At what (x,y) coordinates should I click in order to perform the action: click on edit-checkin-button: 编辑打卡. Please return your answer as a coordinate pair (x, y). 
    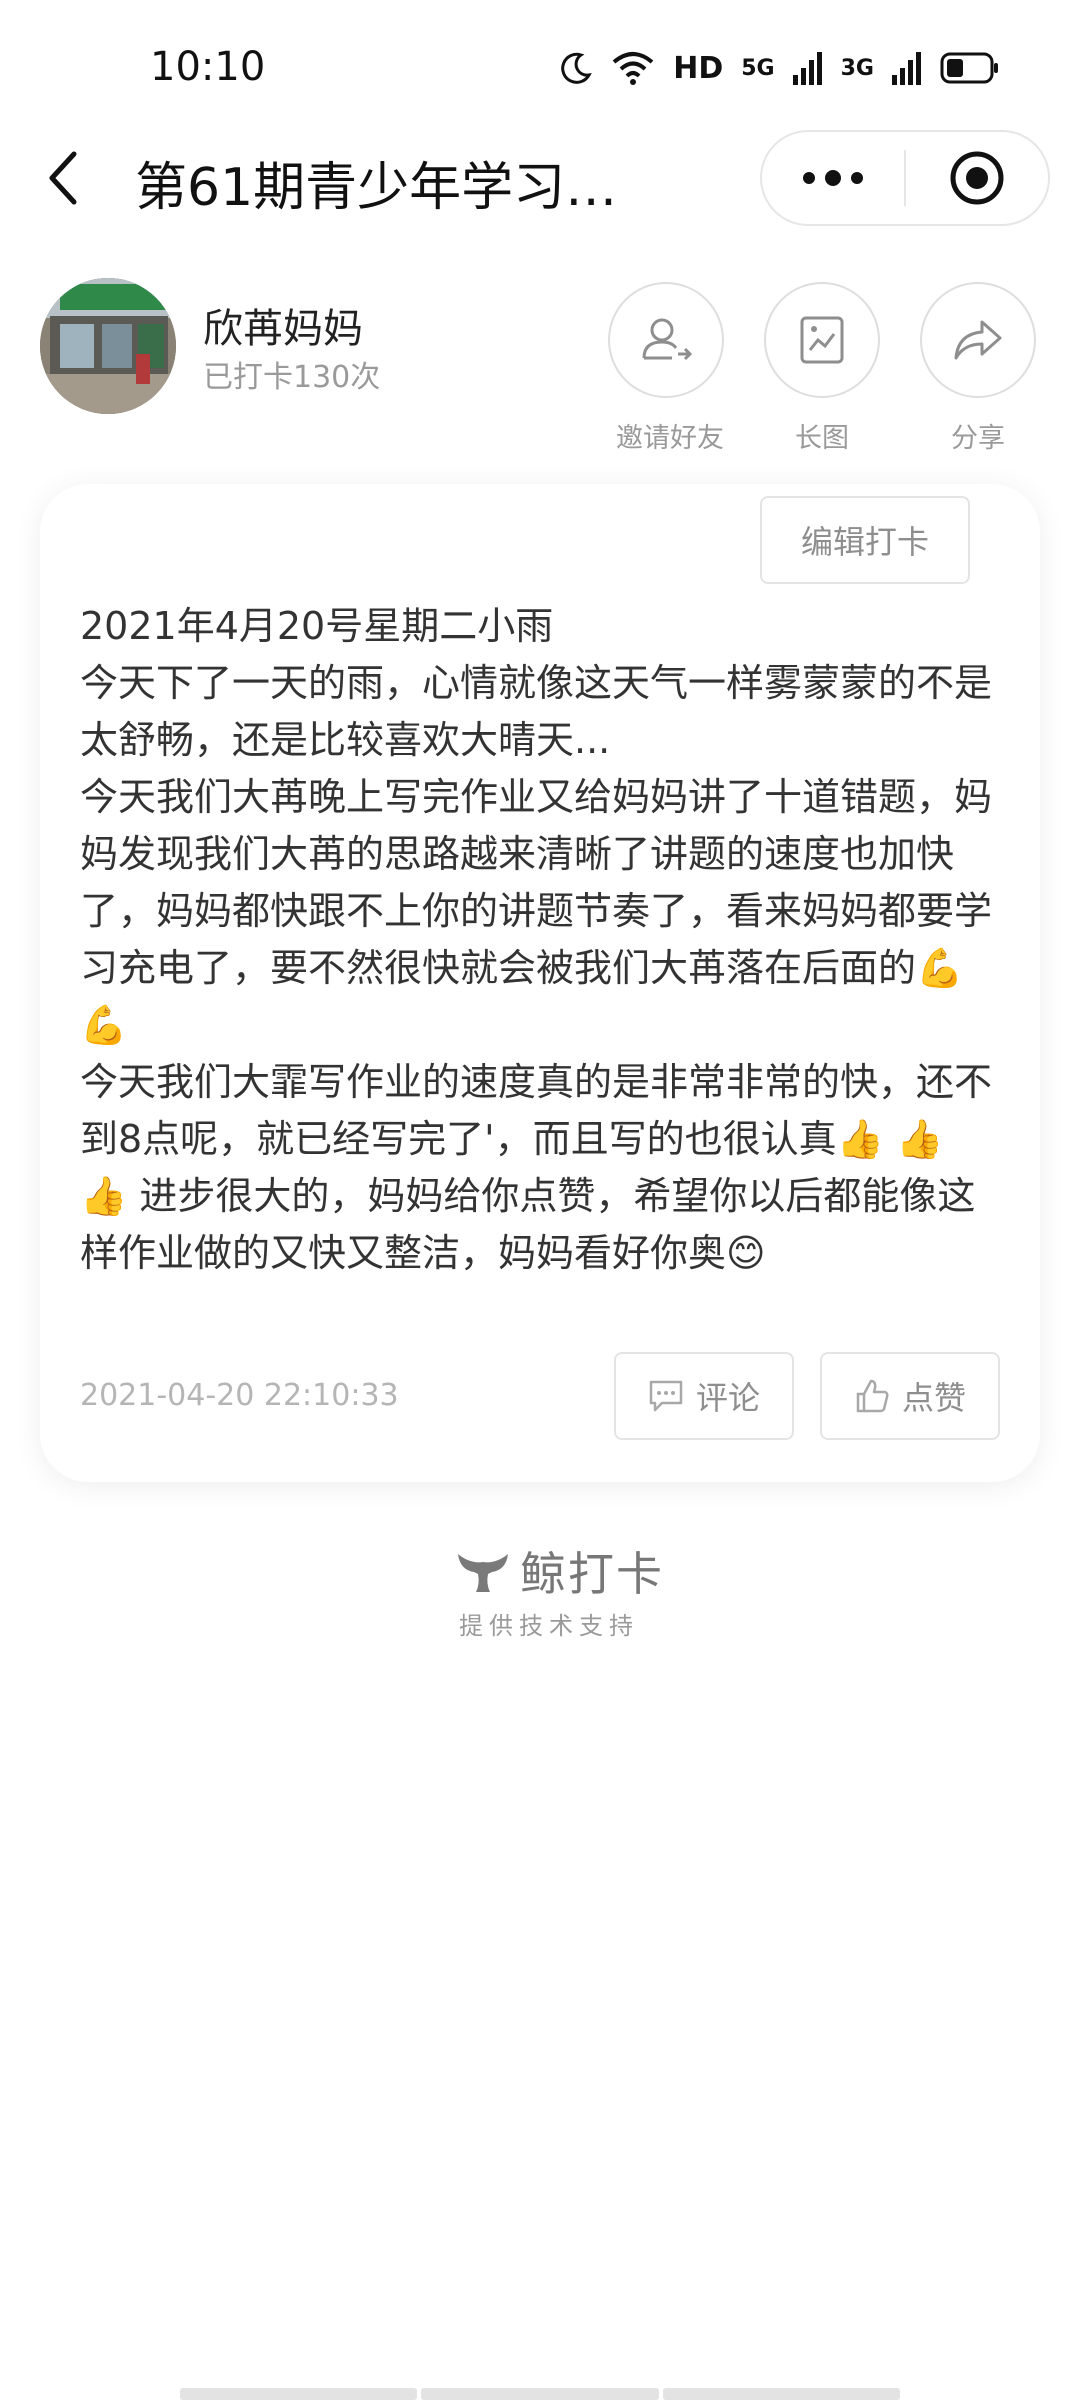
    Looking at the image, I should click on (865, 540).